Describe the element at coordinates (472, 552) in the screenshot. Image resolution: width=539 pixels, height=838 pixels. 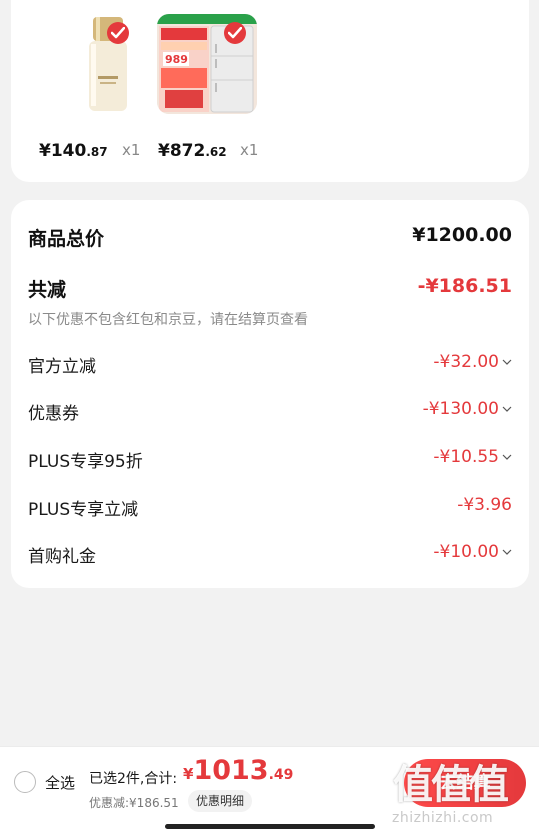
I see `discount-value: -¥10.00` at that location.